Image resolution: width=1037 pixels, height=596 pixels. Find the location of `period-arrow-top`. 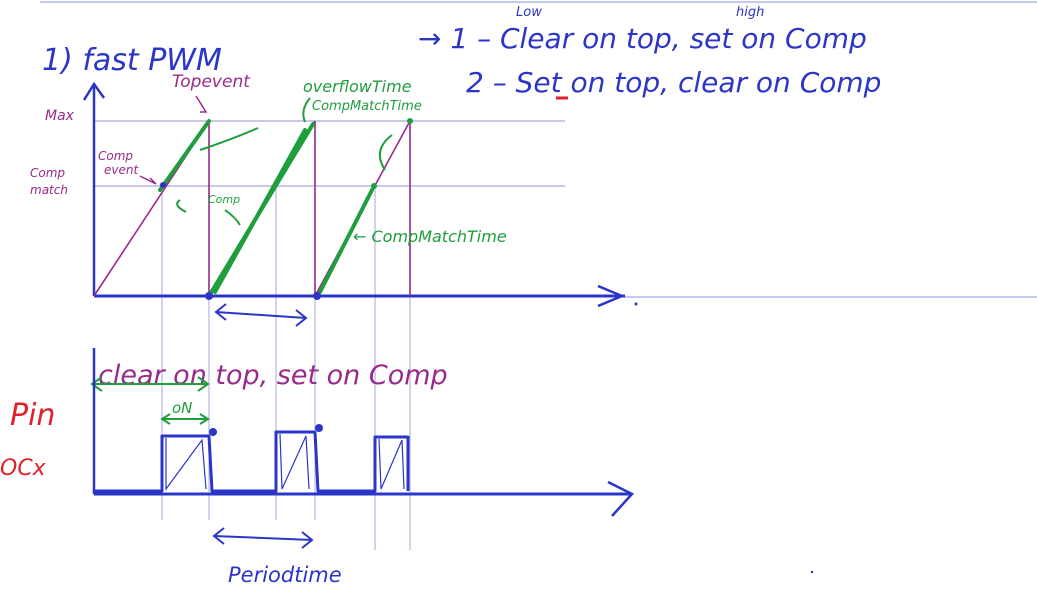

period-arrow-top is located at coordinates (261, 315).